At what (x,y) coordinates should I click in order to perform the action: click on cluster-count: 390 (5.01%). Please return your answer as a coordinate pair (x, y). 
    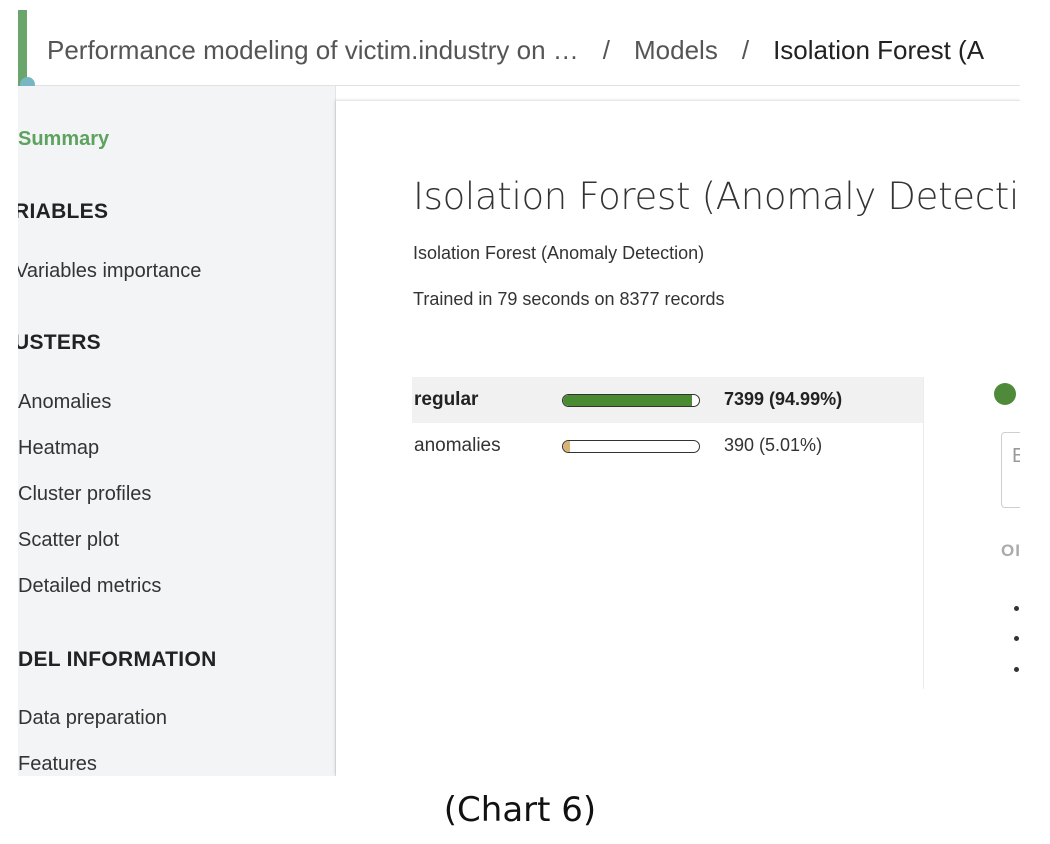
    Looking at the image, I should click on (773, 445).